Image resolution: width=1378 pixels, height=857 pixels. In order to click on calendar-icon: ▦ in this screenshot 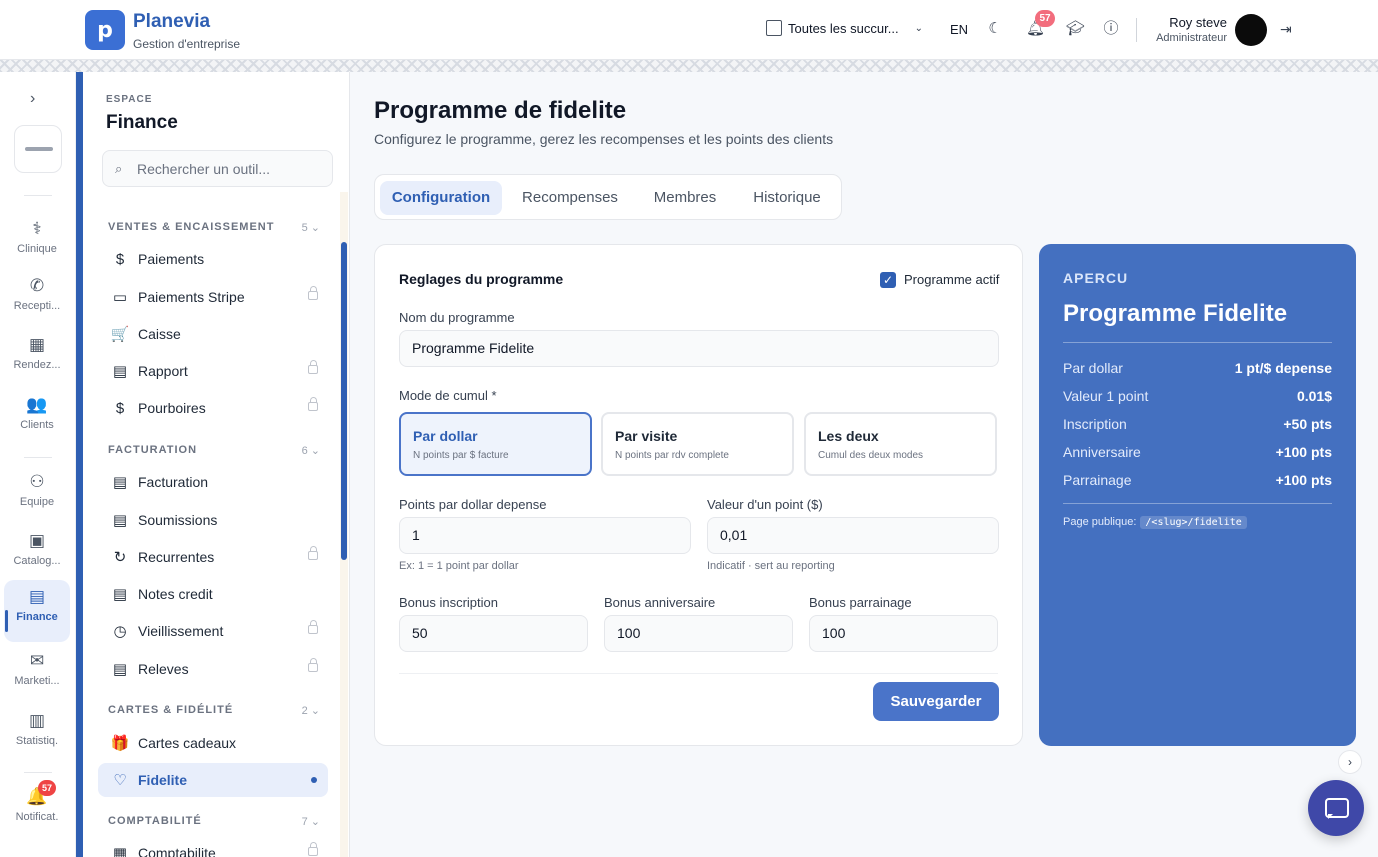, I will do `click(37, 344)`.